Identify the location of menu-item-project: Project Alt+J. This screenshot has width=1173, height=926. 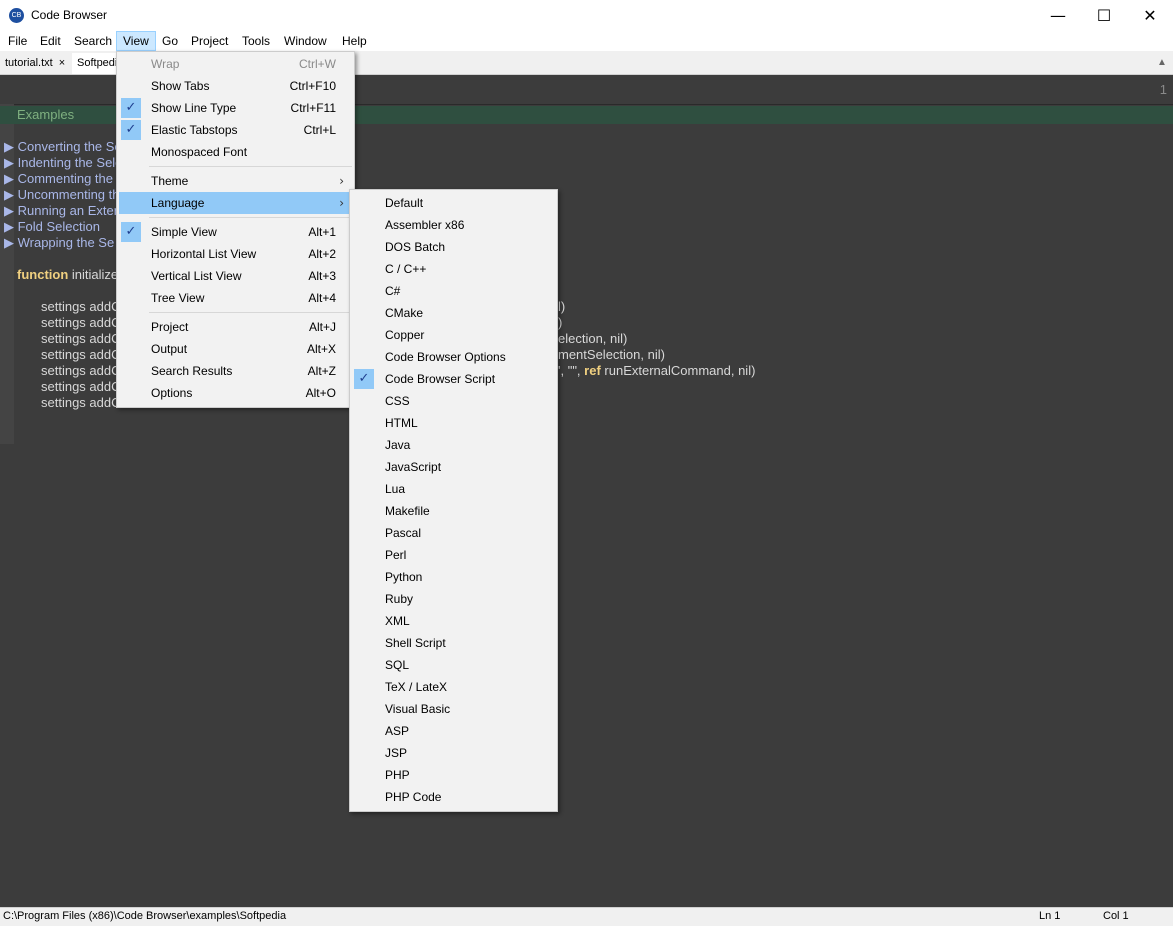
(235, 327).